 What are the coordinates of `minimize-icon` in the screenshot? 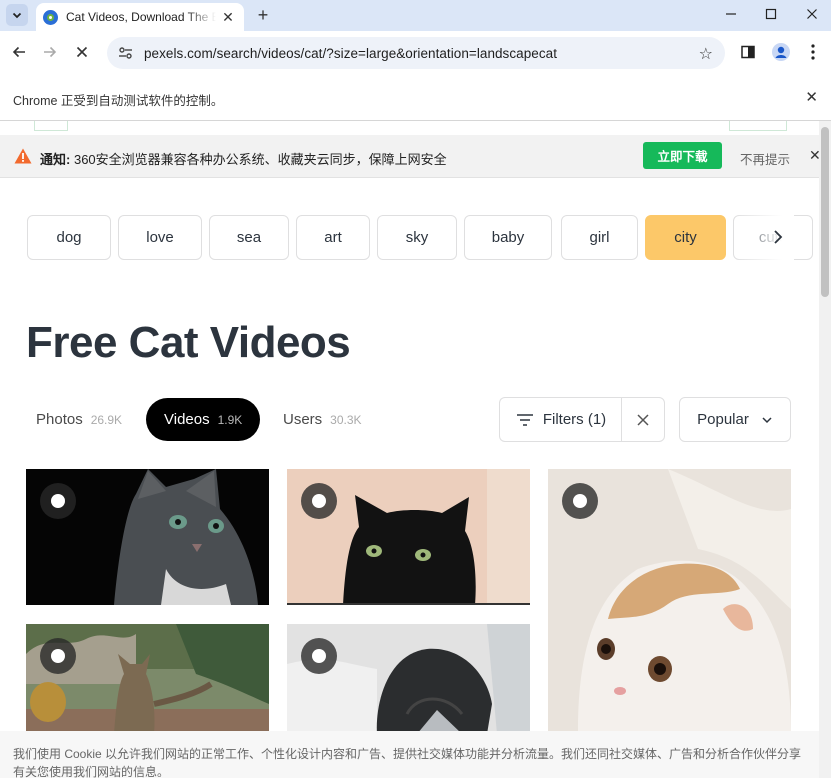 It's located at (731, 14).